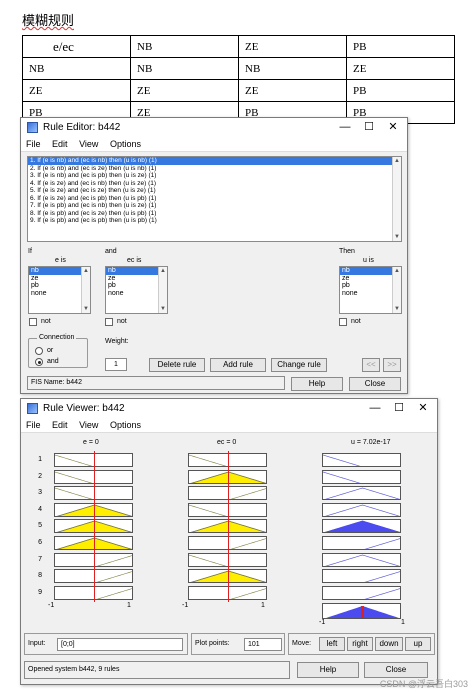  Describe the element at coordinates (362, 612) in the screenshot. I see `output-marker` at that location.